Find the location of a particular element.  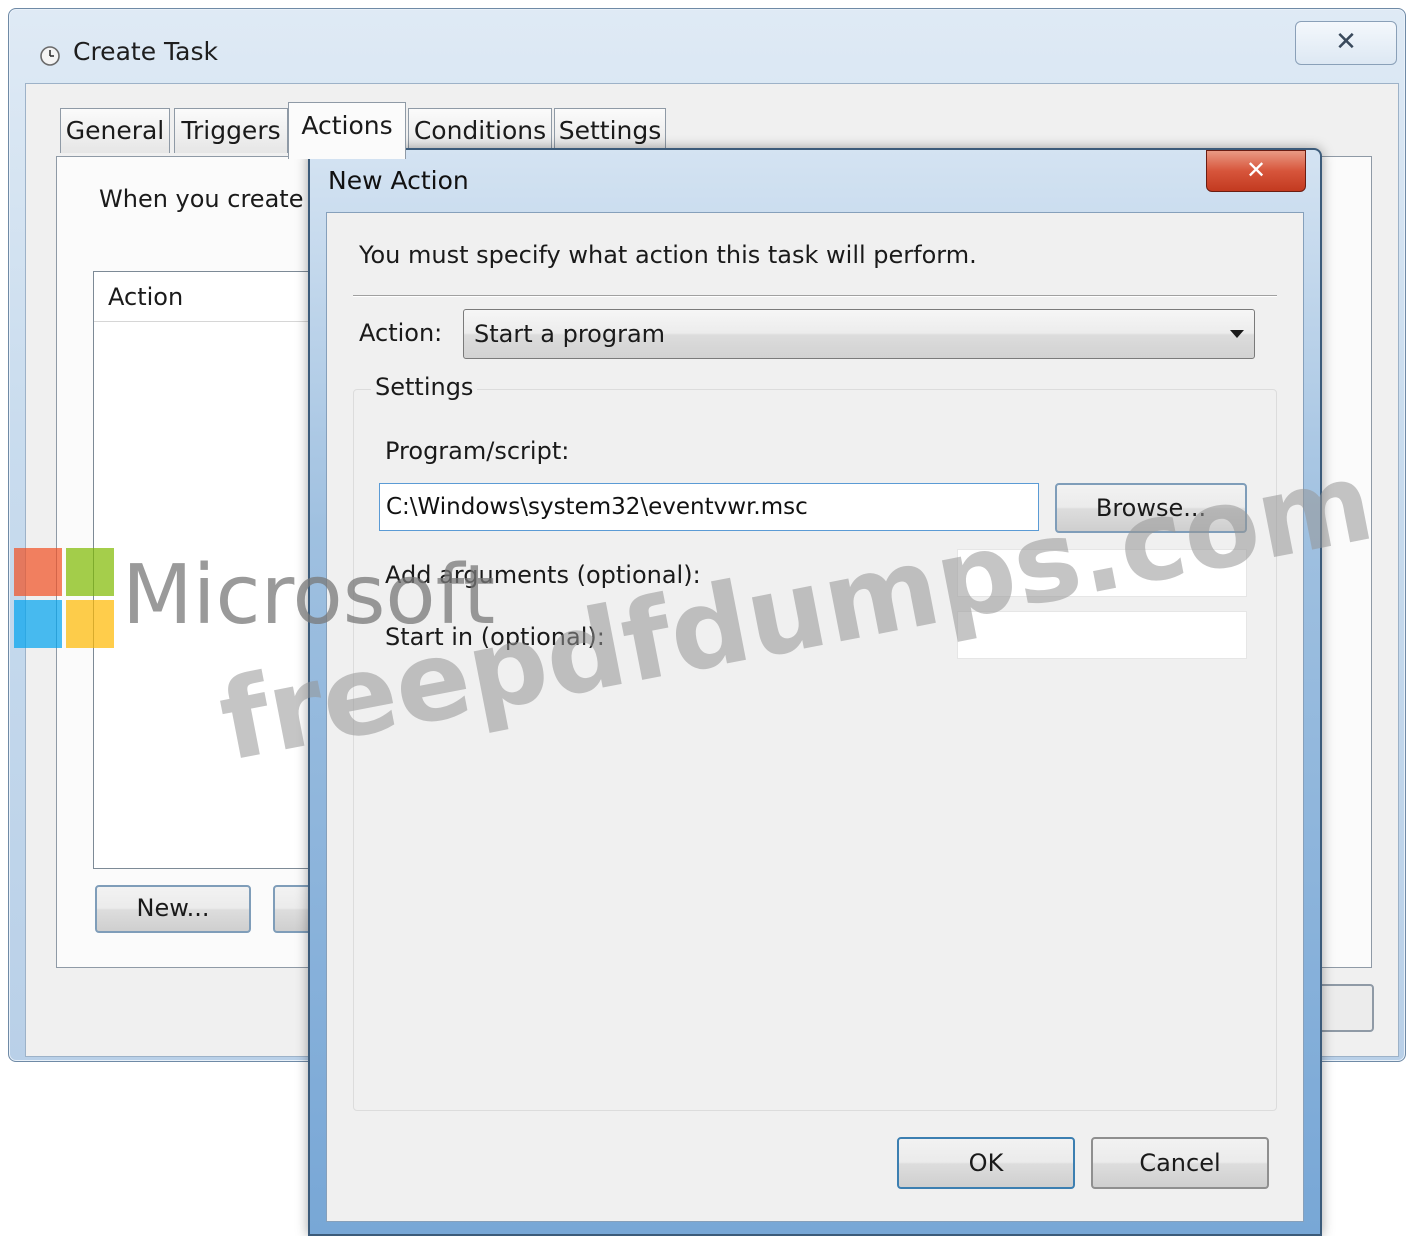

clock-icon is located at coordinates (50, 56).